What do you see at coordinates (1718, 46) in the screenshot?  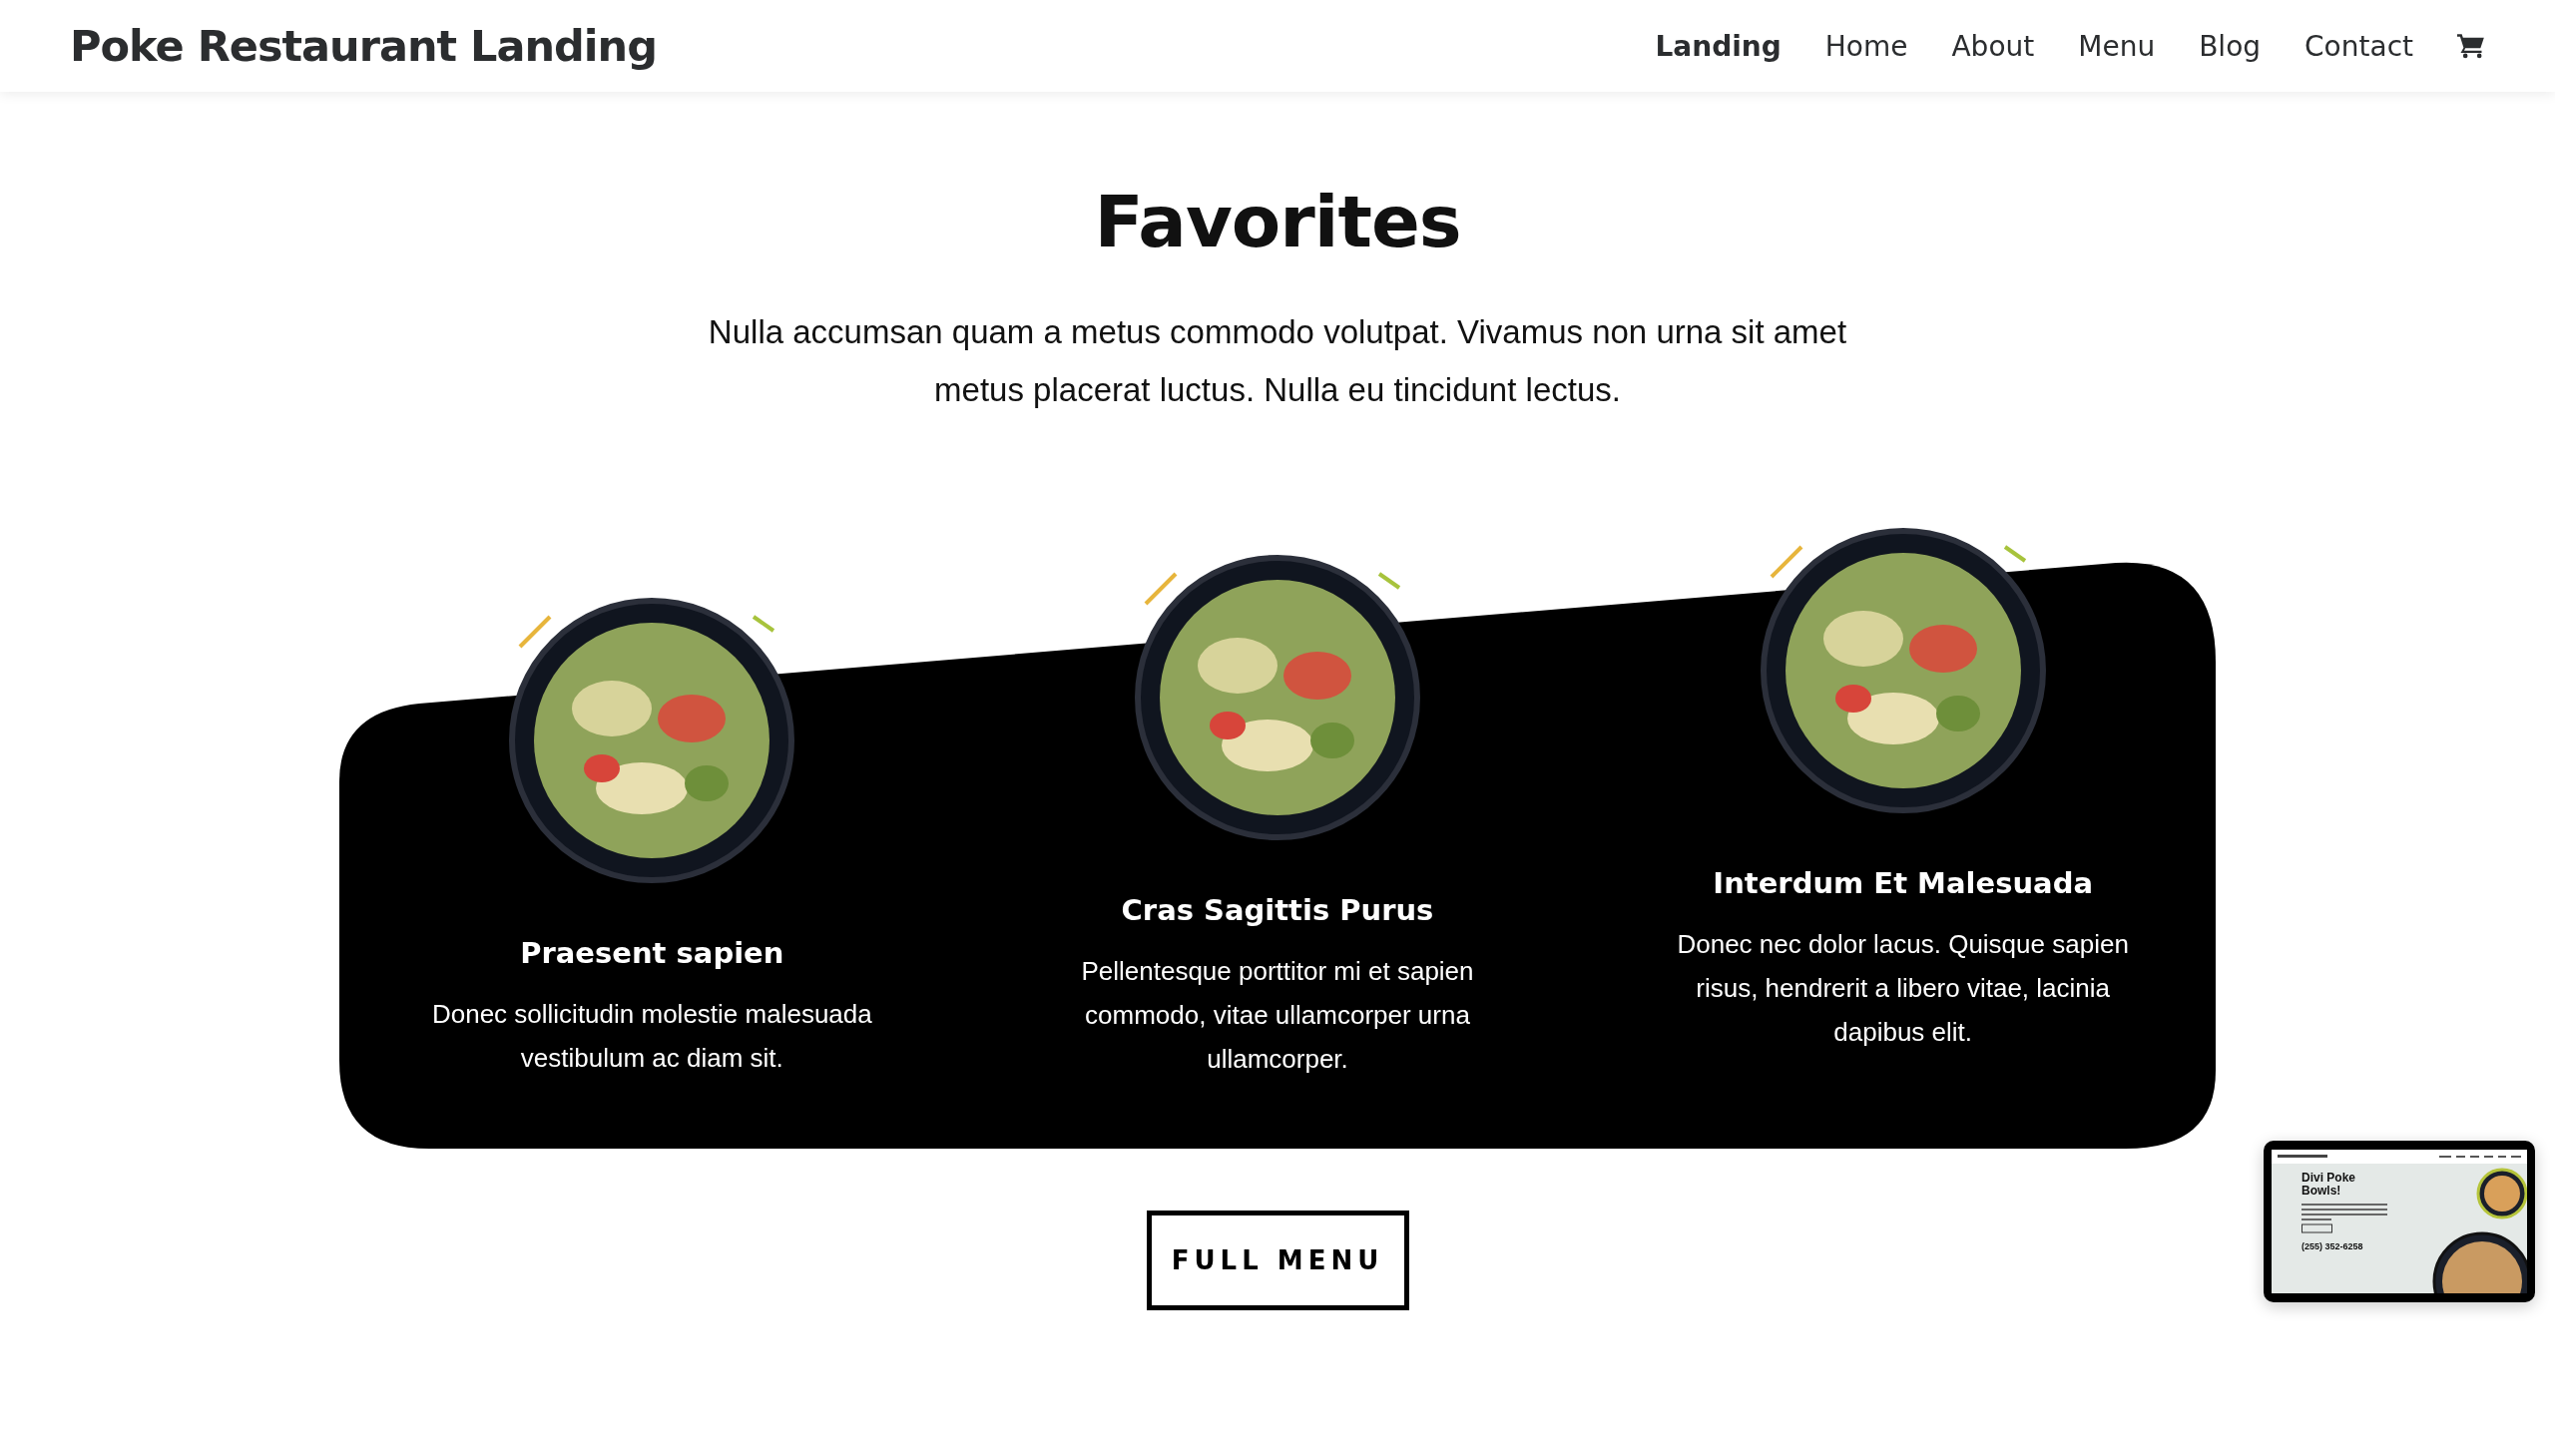 I see `nav-link: Landing` at bounding box center [1718, 46].